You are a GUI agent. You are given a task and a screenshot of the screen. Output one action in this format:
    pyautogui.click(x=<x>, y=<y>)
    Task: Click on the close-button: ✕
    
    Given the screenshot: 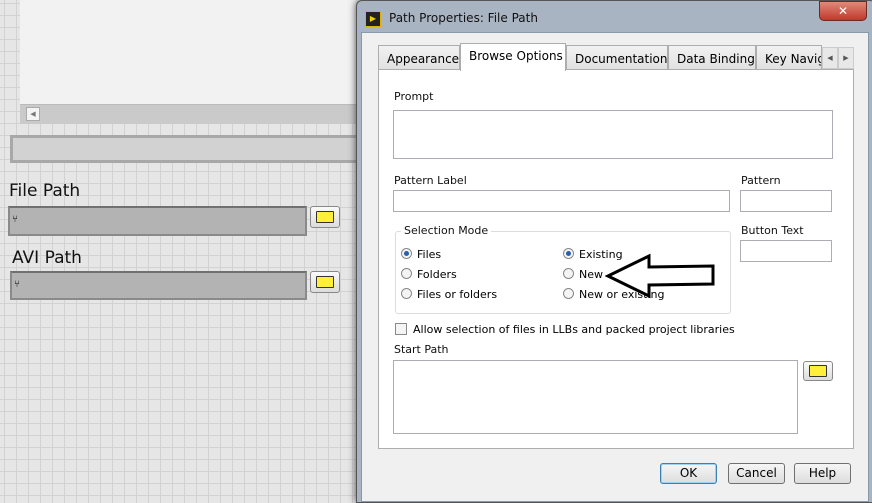 What is the action you would take?
    pyautogui.click(x=843, y=11)
    